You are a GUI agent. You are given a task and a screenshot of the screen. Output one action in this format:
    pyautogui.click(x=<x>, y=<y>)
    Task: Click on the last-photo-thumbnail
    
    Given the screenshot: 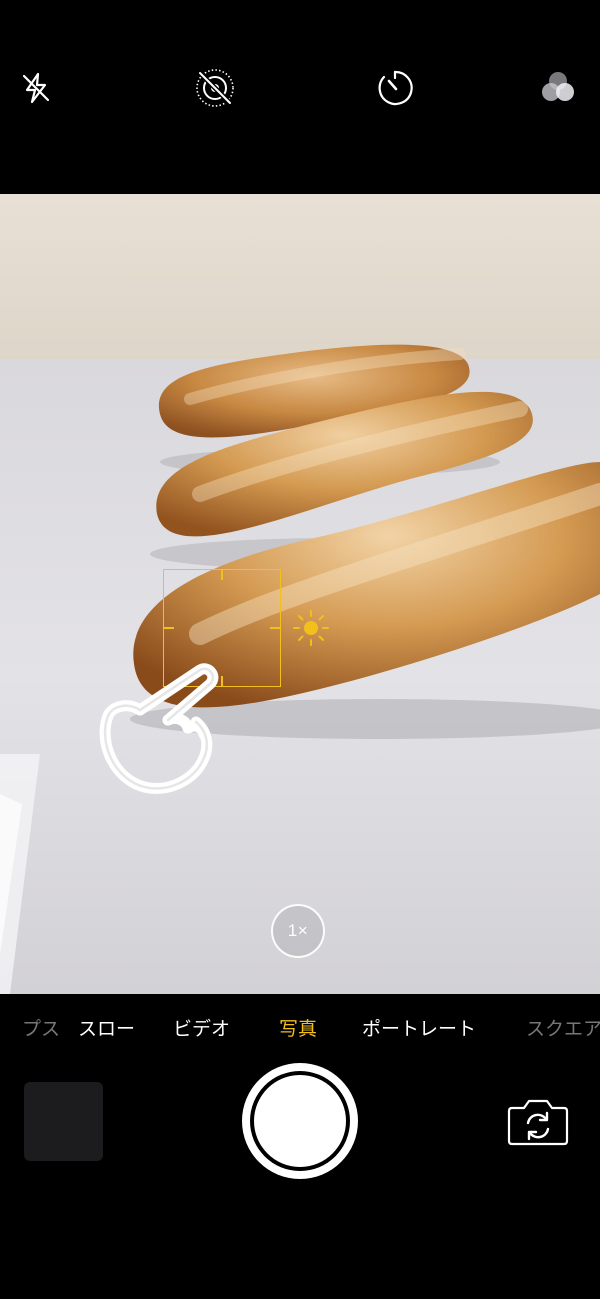 What is the action you would take?
    pyautogui.click(x=63, y=1121)
    